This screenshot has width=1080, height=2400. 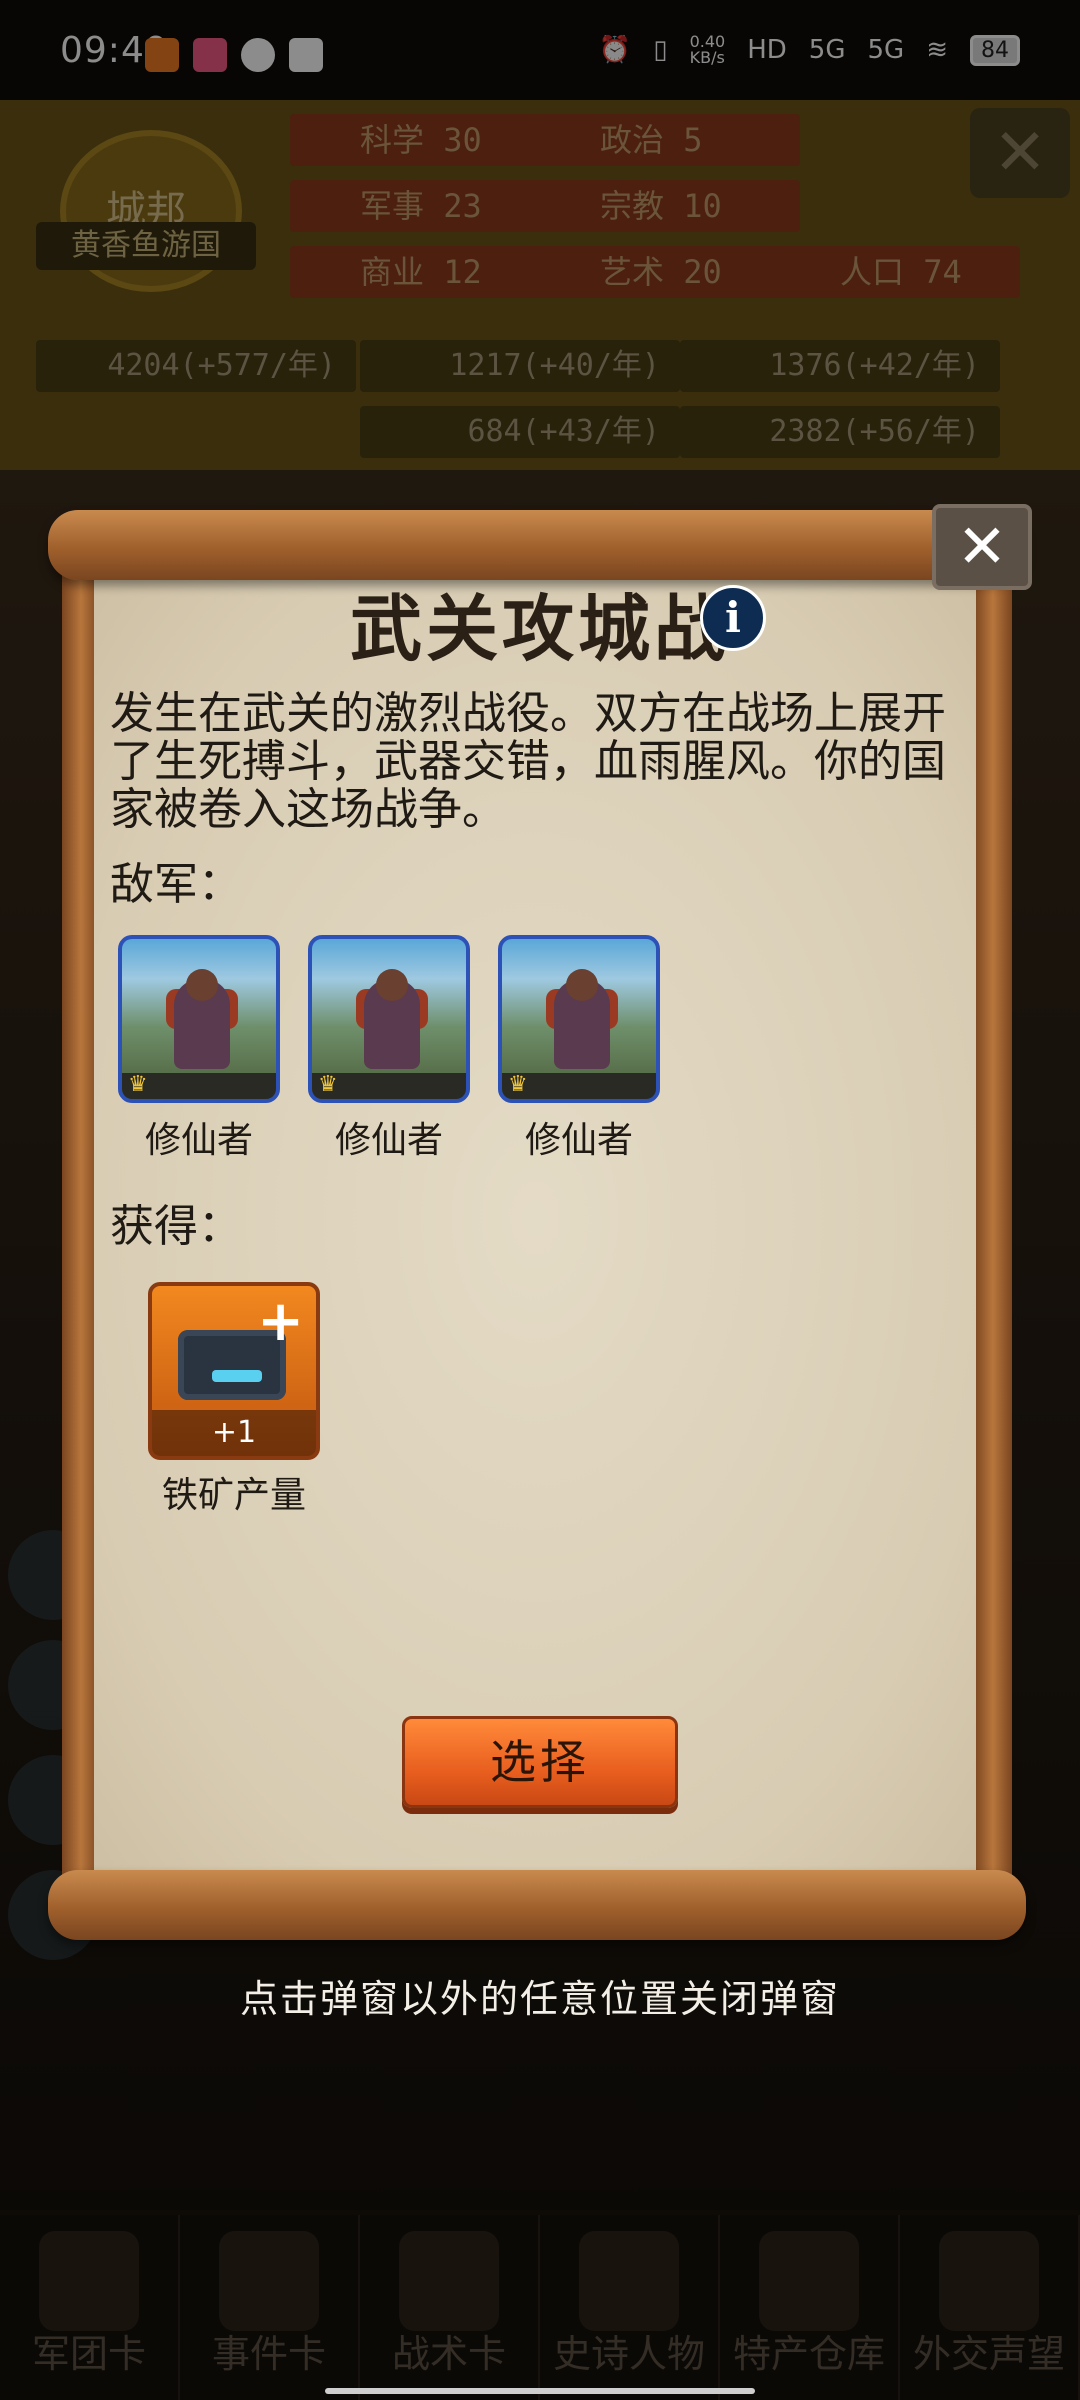 What do you see at coordinates (280, 1321) in the screenshot?
I see `plus-icon: +` at bounding box center [280, 1321].